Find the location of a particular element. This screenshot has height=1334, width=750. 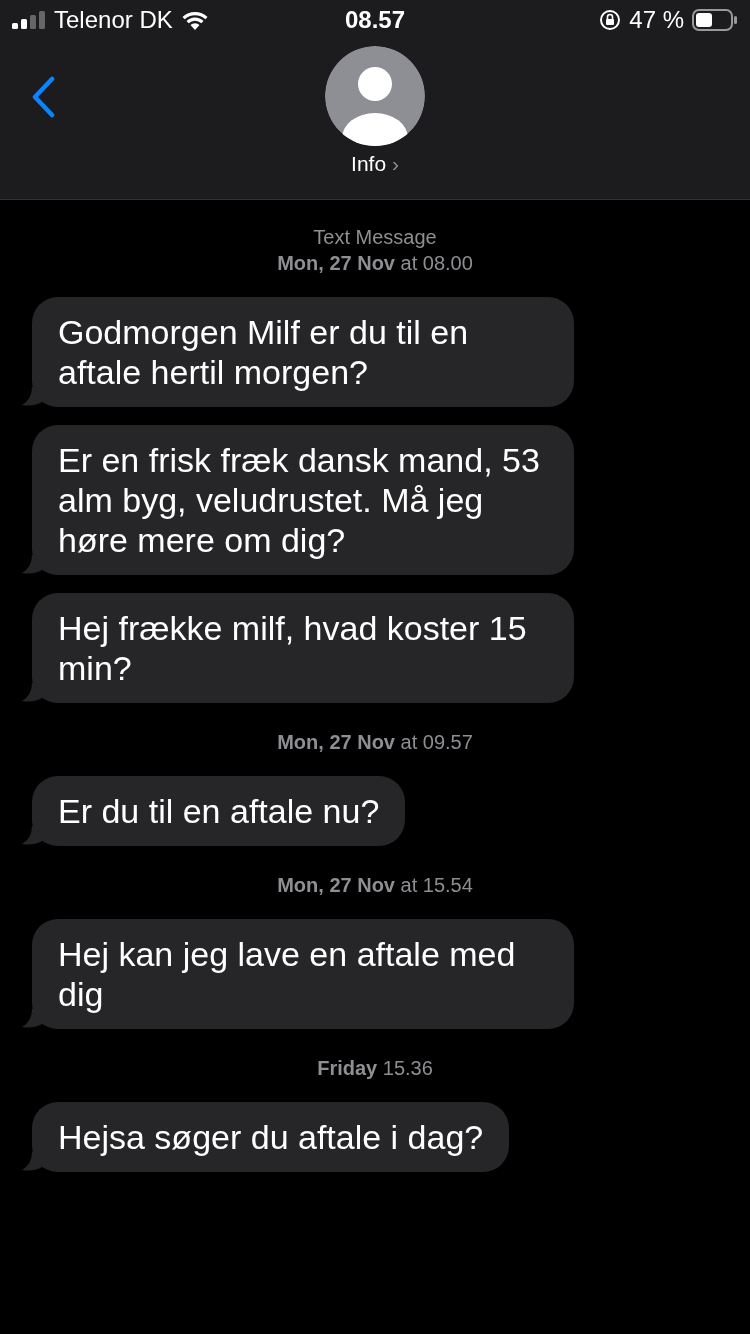

message-bubble: Hejsa søger du aftale i dag? is located at coordinates (271, 1137).